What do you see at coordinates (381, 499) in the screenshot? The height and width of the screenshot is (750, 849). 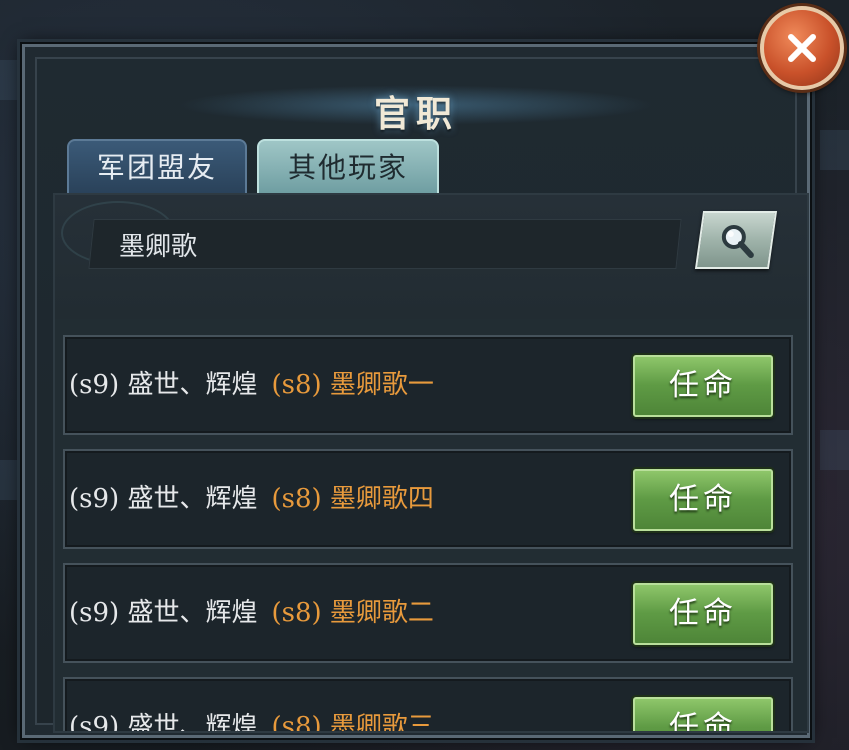 I see `target-name: 墨卿歌四` at bounding box center [381, 499].